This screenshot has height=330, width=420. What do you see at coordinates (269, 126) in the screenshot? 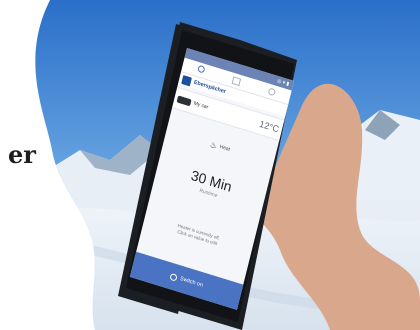
I see `temperature-readout: 12°C` at bounding box center [269, 126].